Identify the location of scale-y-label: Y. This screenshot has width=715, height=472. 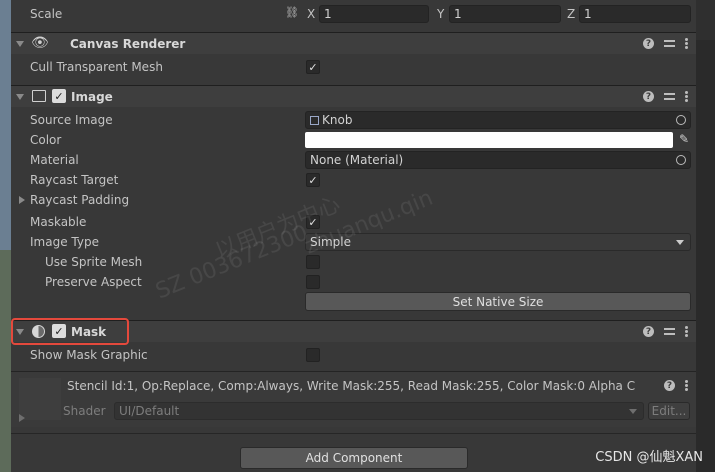
(441, 14).